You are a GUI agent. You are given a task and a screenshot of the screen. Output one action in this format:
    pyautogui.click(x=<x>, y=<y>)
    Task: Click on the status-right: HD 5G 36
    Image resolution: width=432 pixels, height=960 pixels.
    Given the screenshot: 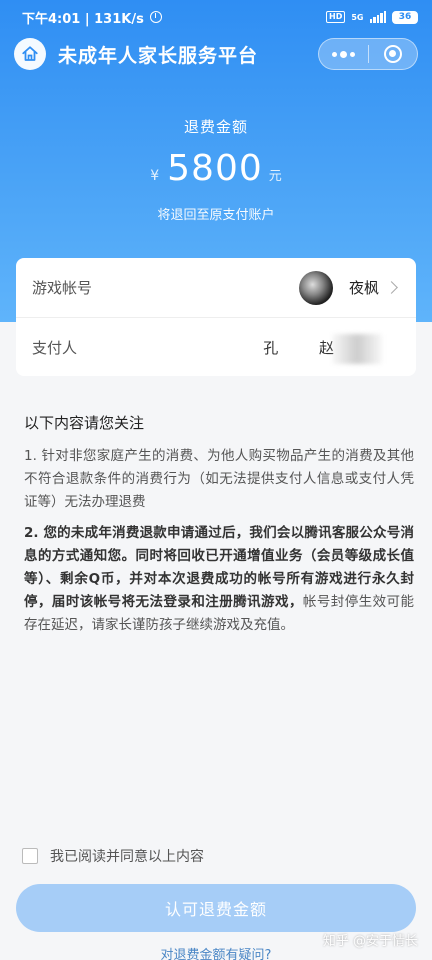 What is the action you would take?
    pyautogui.click(x=372, y=17)
    